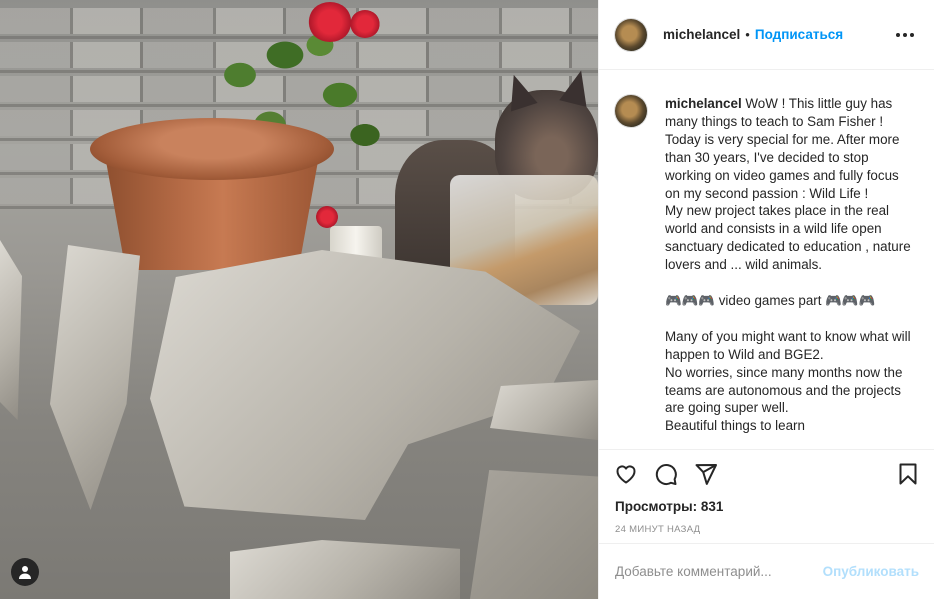 The width and height of the screenshot is (934, 599). Describe the element at coordinates (701, 34) in the screenshot. I see `author-username: michelancel` at that location.